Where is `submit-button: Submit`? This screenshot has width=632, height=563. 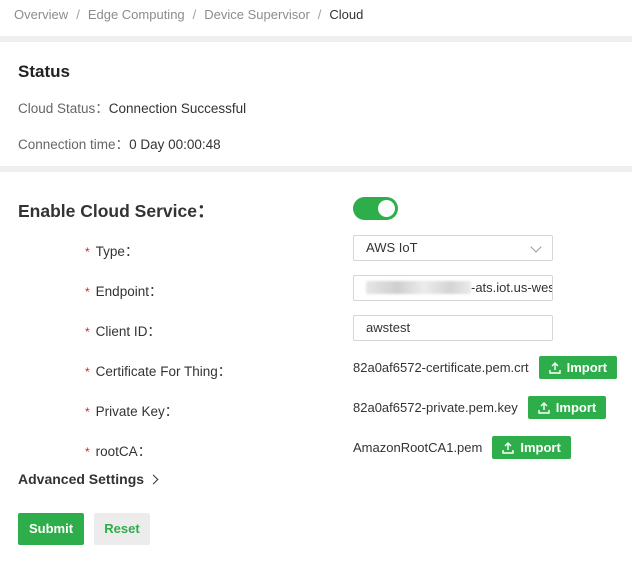 submit-button: Submit is located at coordinates (51, 529).